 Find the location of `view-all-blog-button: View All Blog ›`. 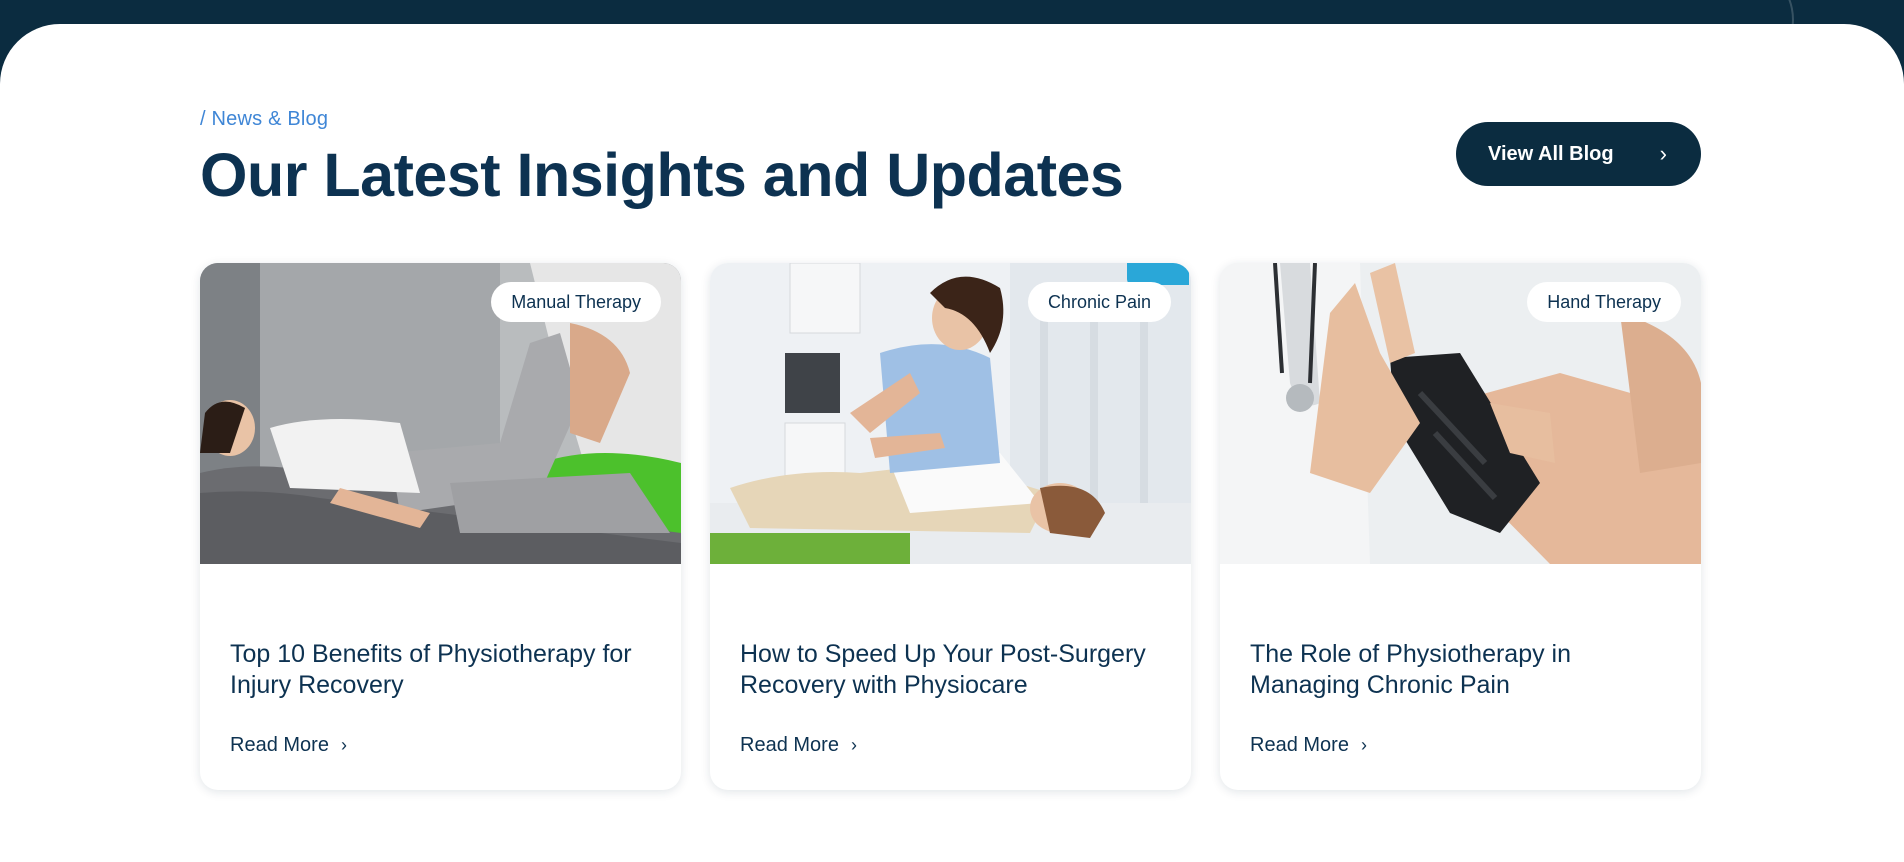

view-all-blog-button: View All Blog › is located at coordinates (1578, 154).